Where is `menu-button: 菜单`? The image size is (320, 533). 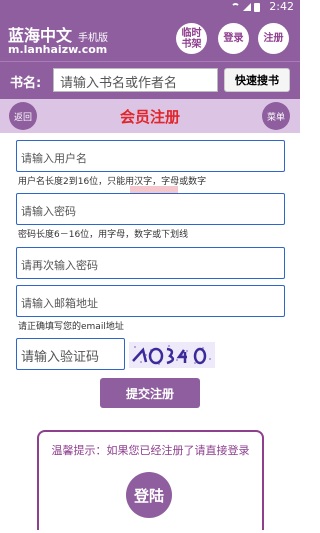
menu-button: 菜单 is located at coordinates (276, 116).